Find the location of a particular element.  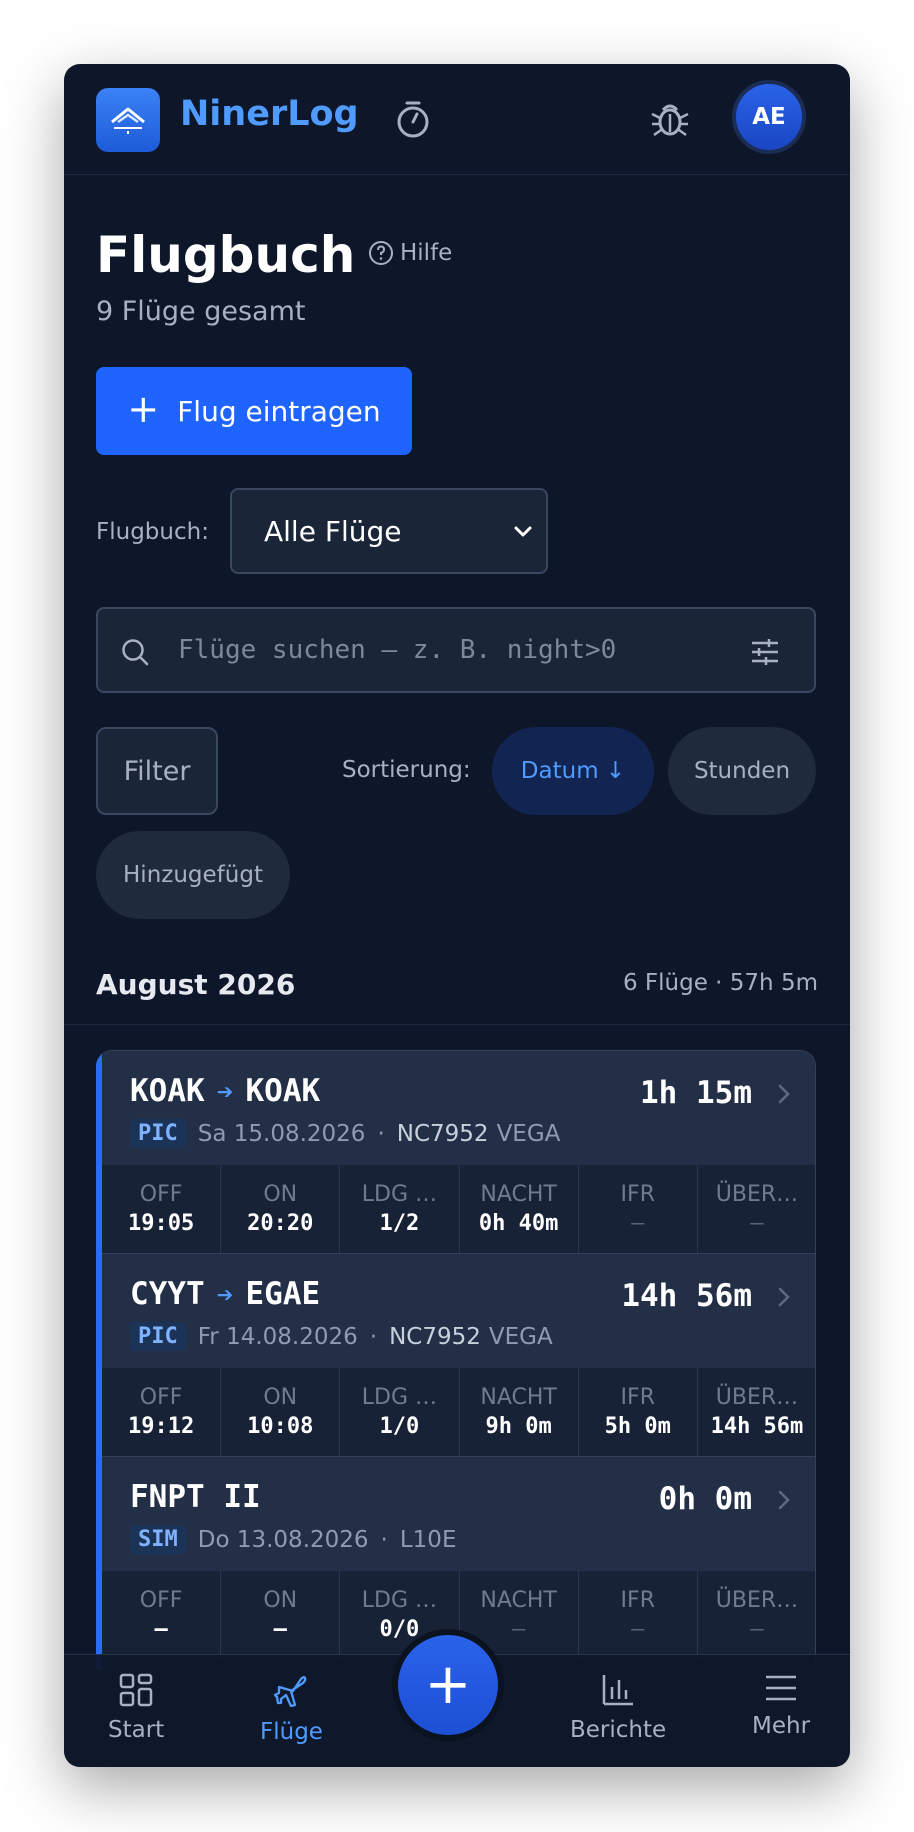

plane-logo-icon is located at coordinates (128, 120).